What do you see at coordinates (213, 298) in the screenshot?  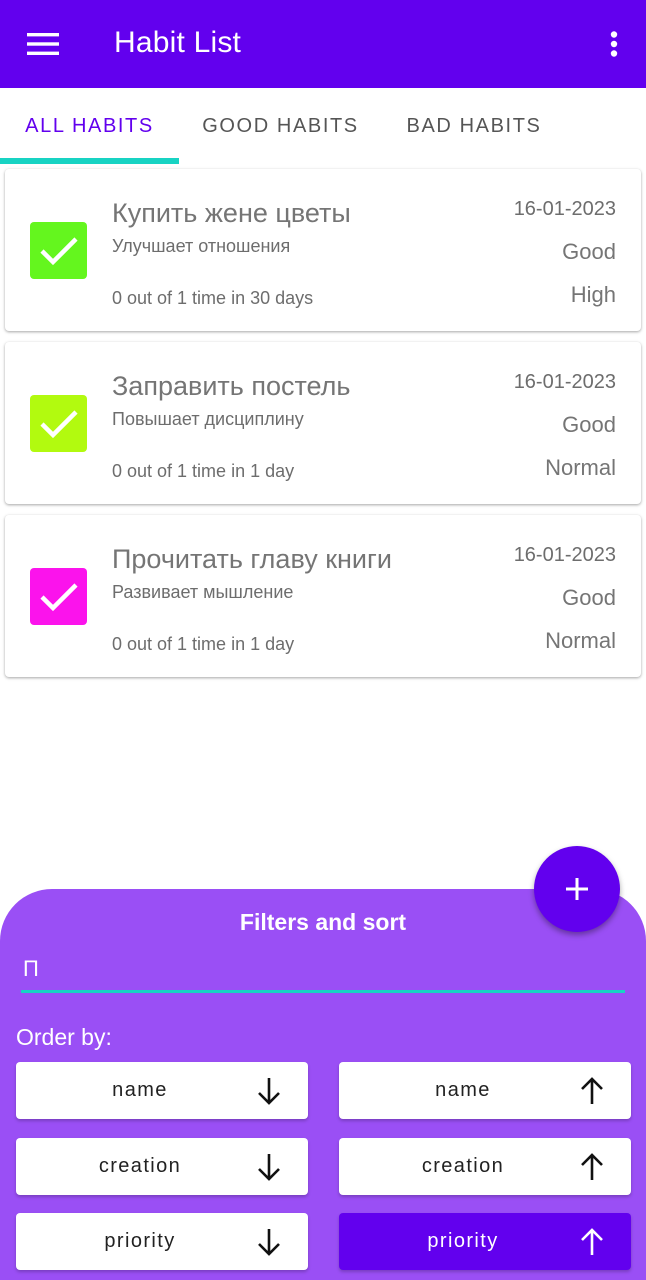 I see `habit-progress: 0 out of 1 time in 30 days` at bounding box center [213, 298].